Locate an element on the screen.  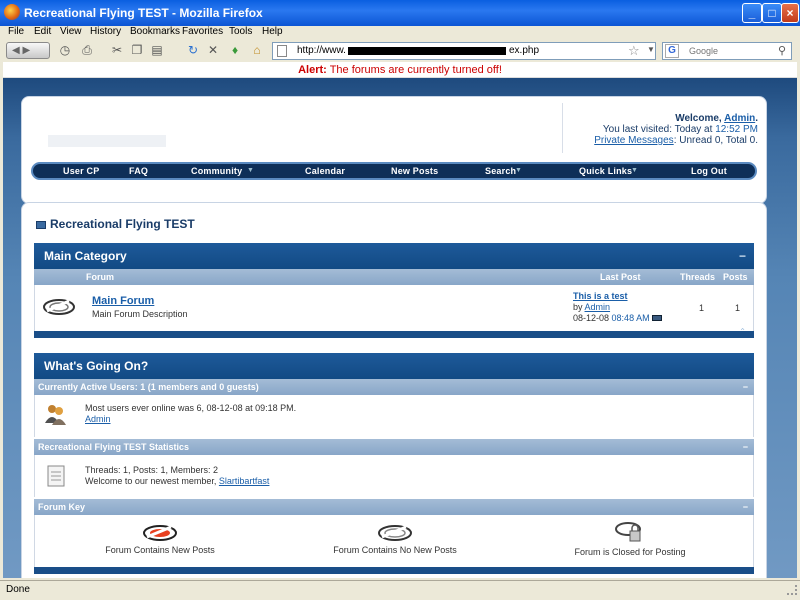
menu-bookmarks: Bookmarks is located at coordinates (155, 31).